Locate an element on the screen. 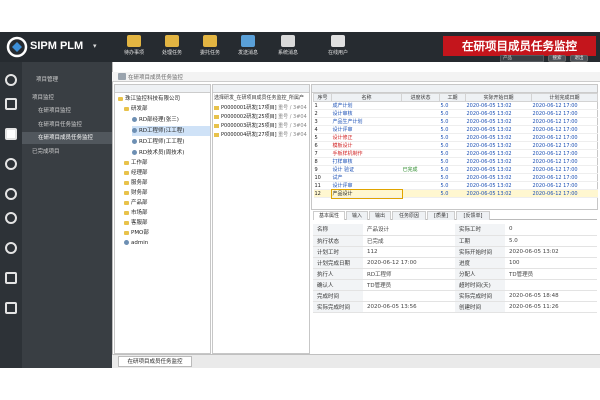 The image size is (600, 400). tree-item: RD工程师(工工程) is located at coordinates (158, 142).